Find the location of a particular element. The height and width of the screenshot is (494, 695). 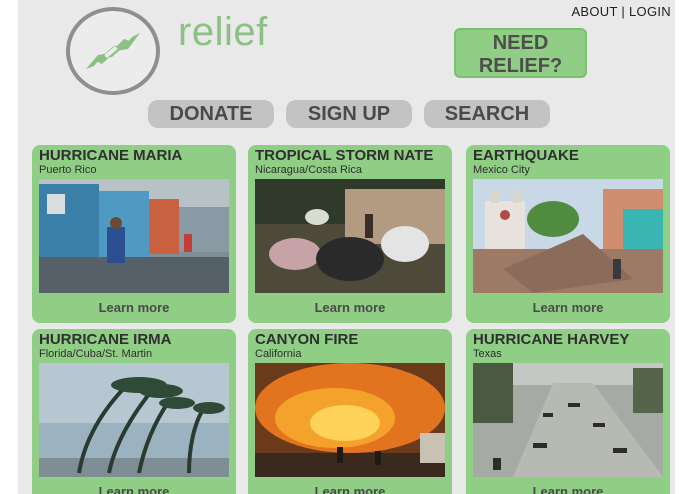

card-subtitle: California is located at coordinates (278, 354).